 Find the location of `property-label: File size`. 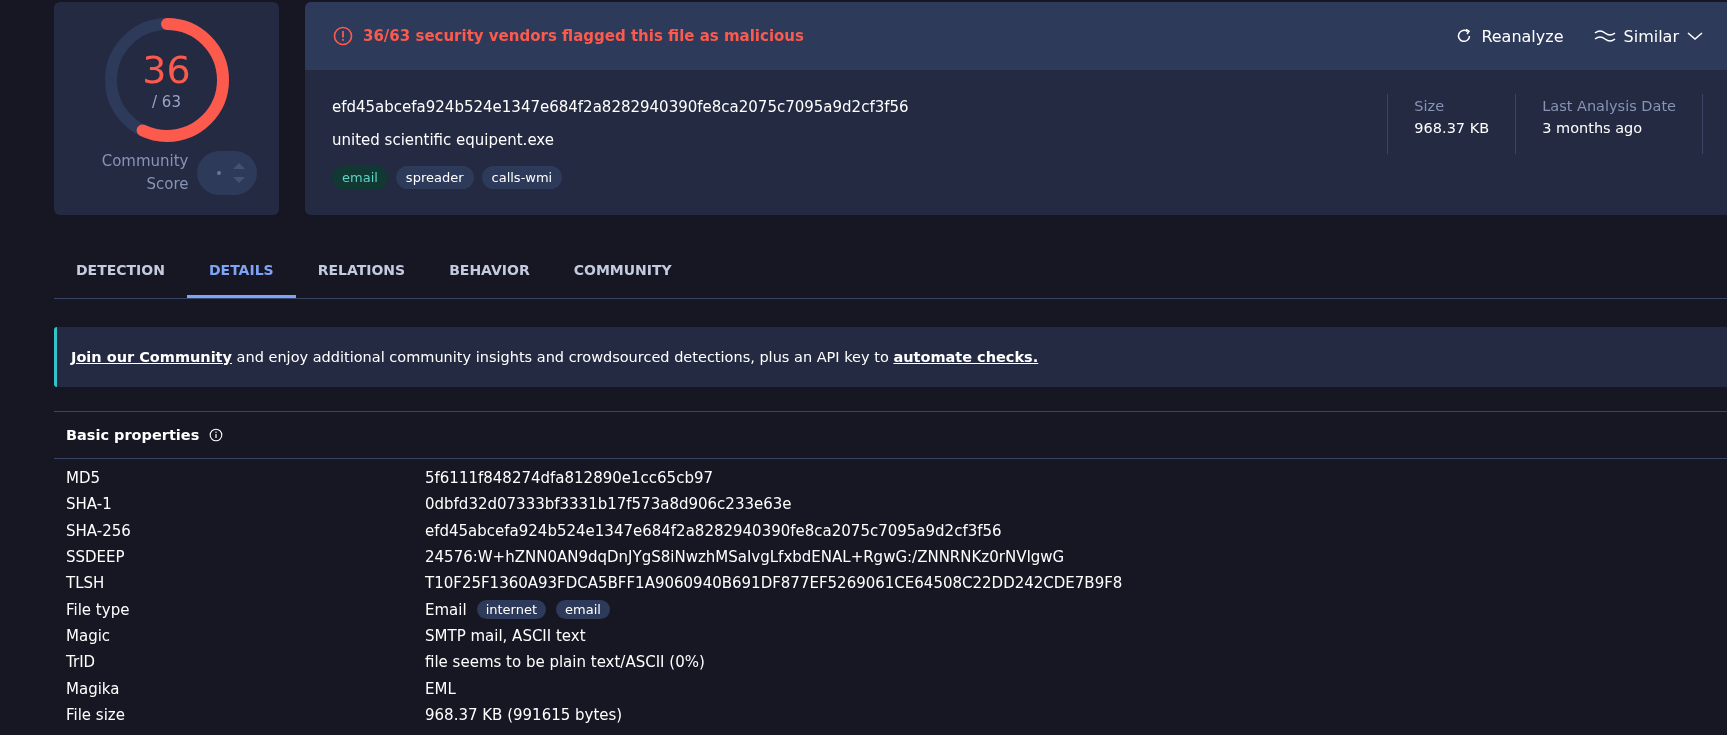

property-label: File size is located at coordinates (95, 714).